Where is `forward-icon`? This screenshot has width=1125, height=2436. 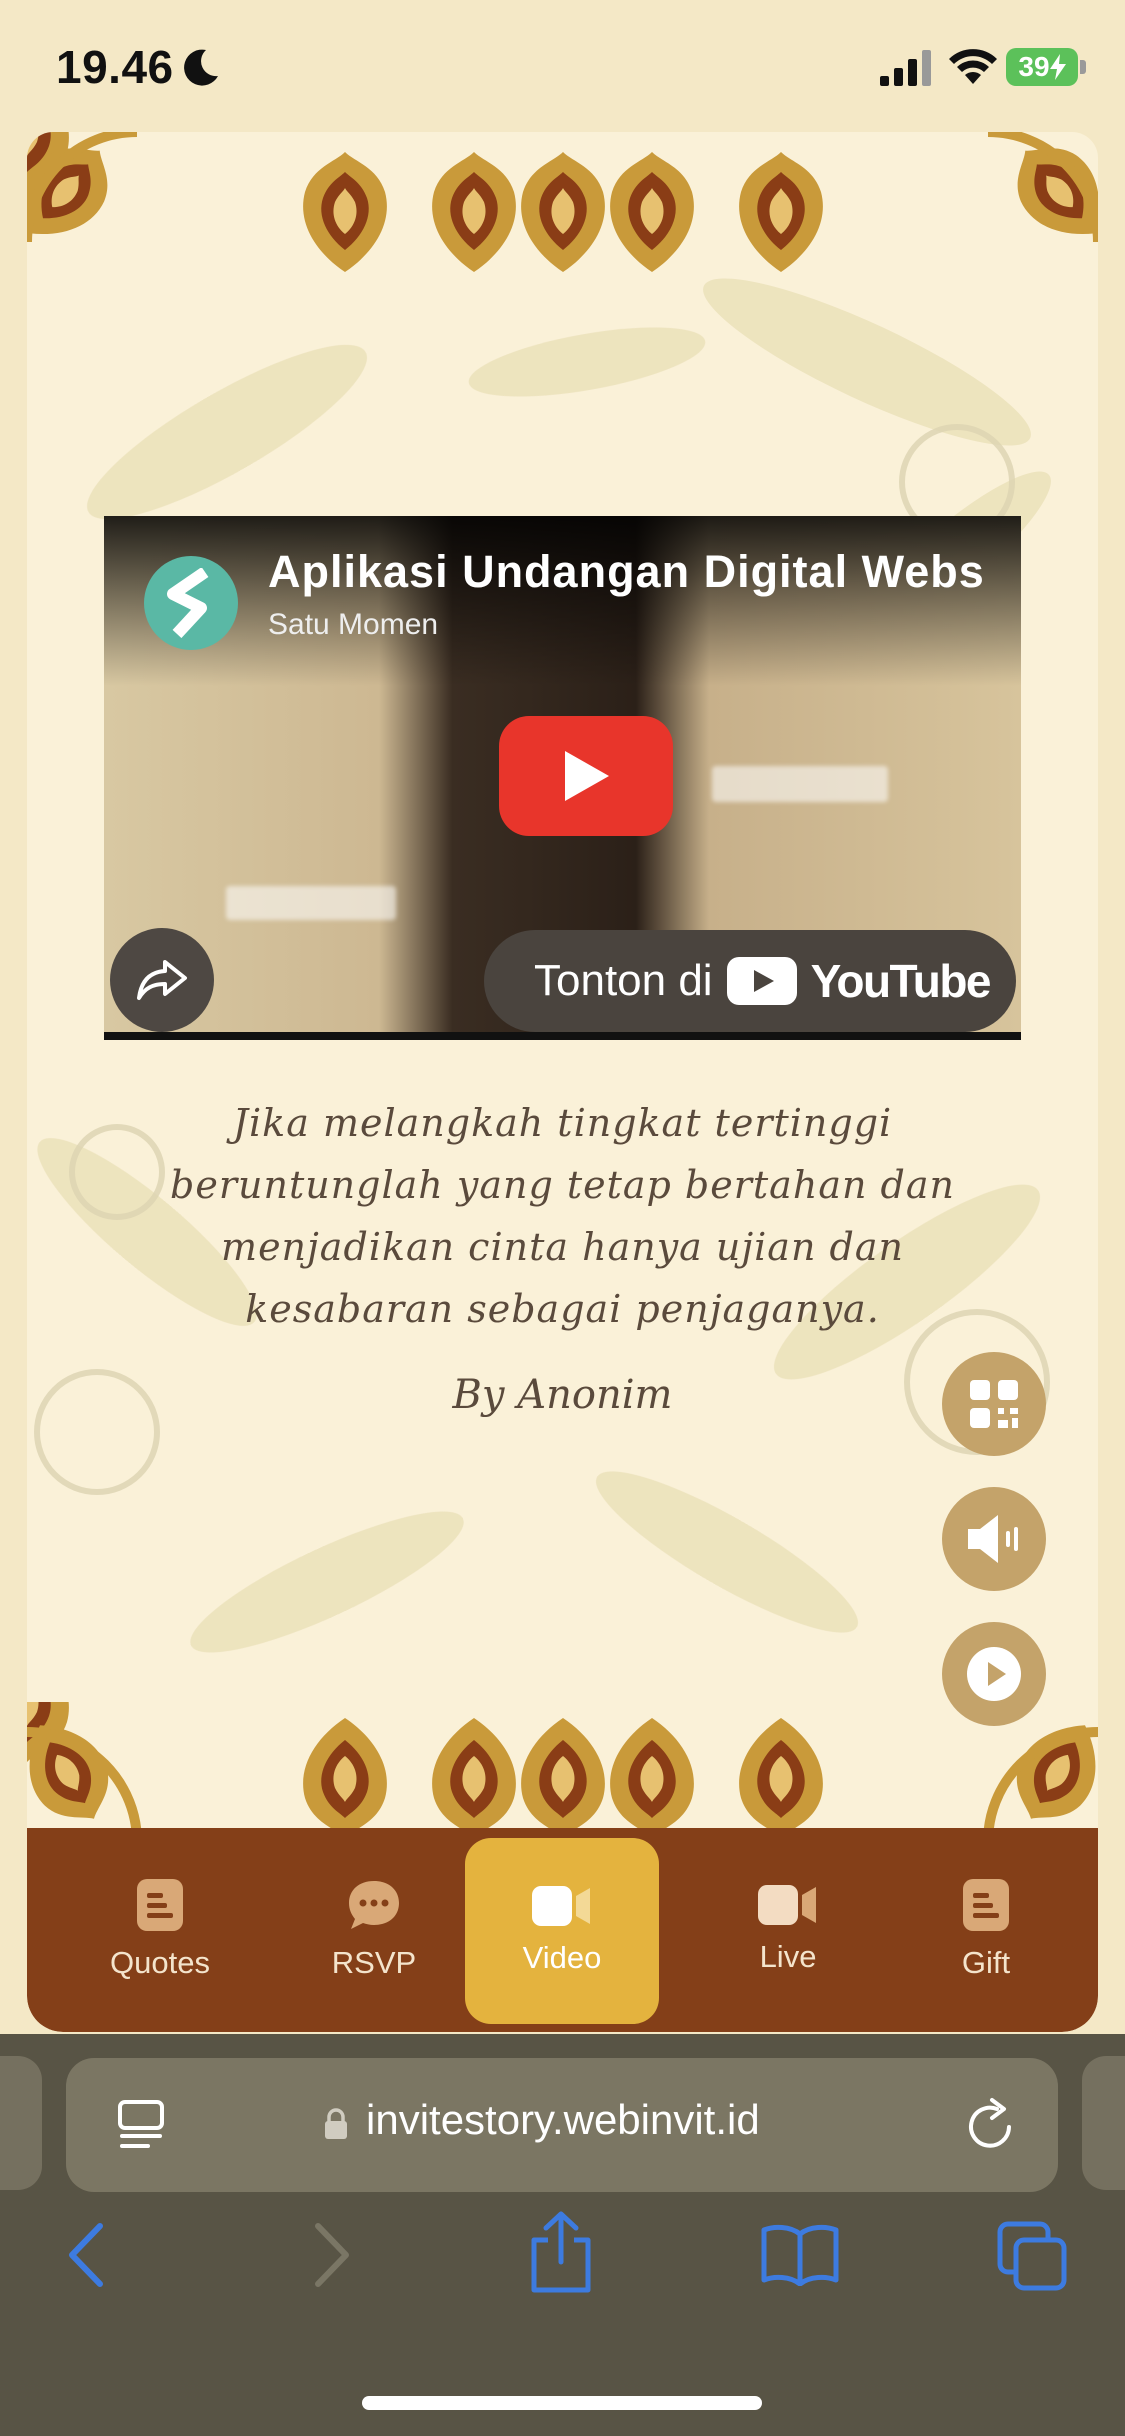
forward-icon is located at coordinates (331, 2255).